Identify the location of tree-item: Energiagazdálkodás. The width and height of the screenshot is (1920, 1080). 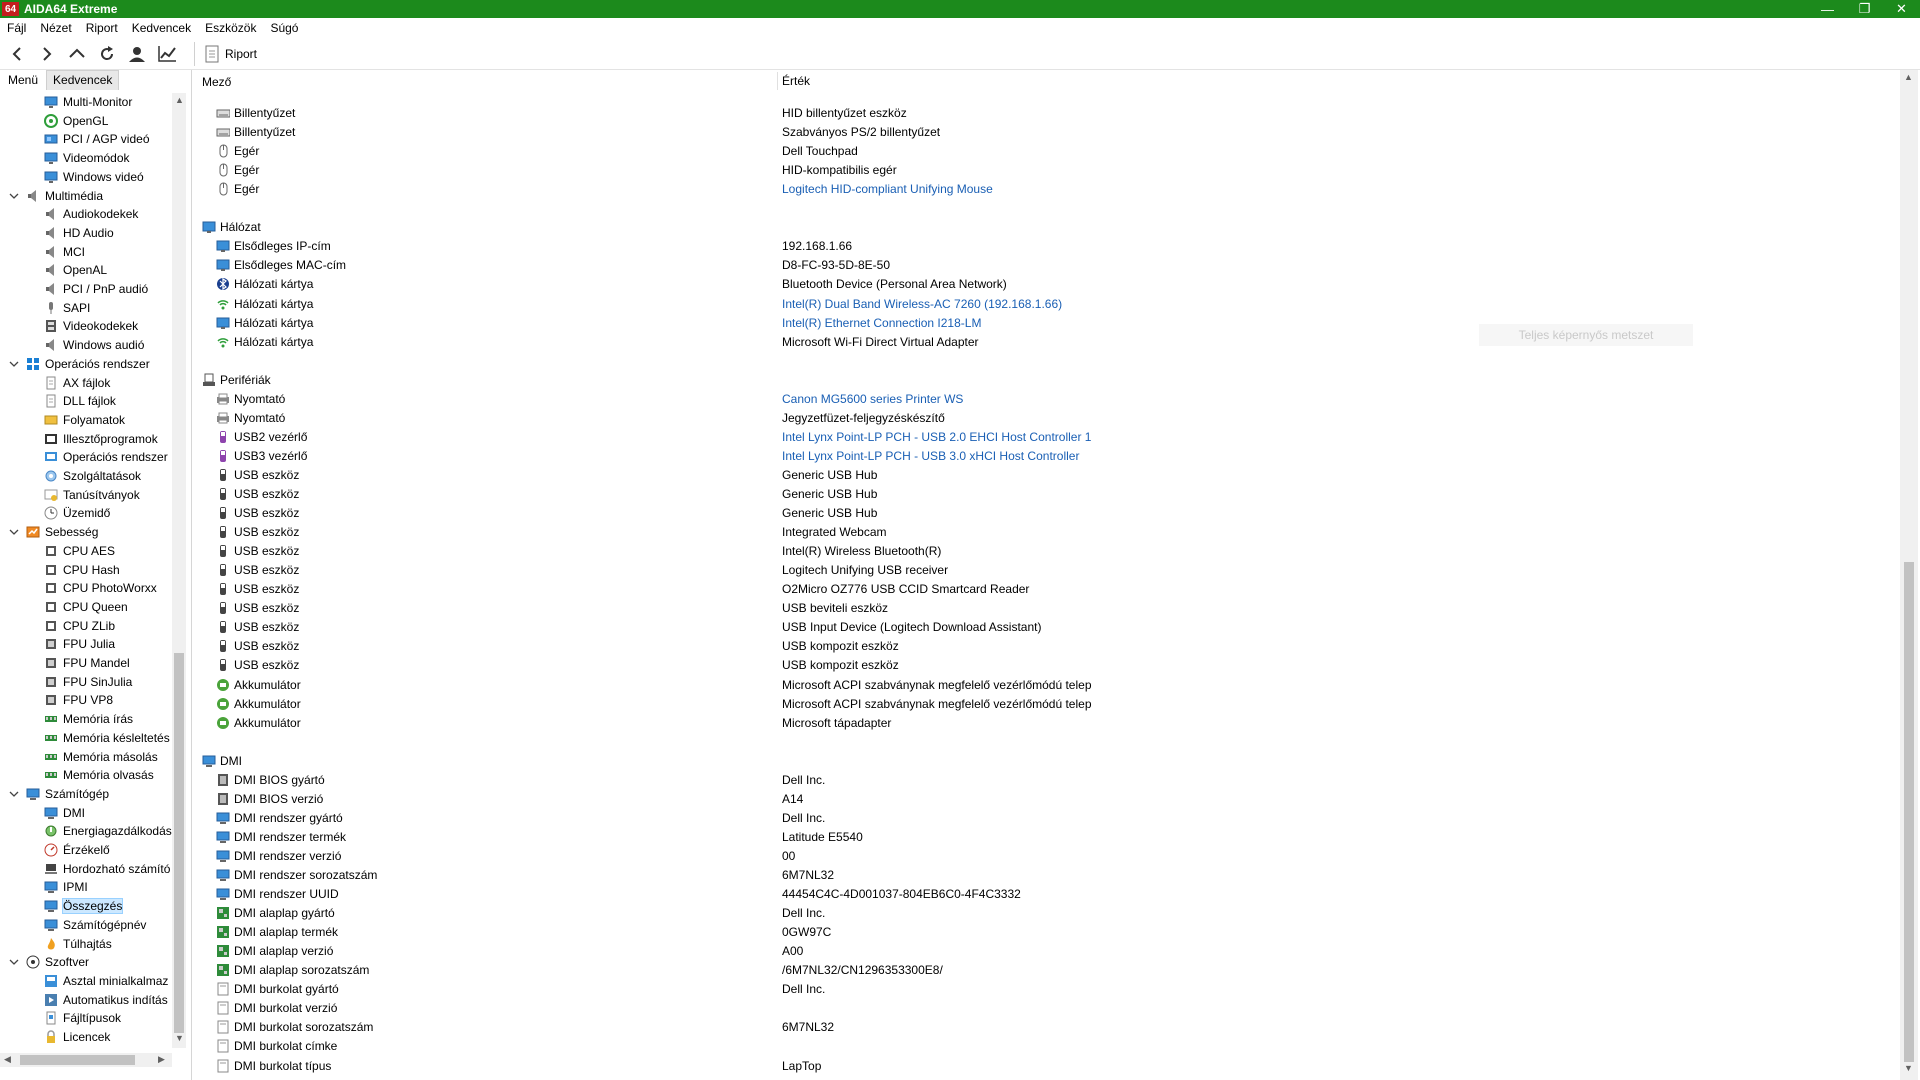
(108, 831).